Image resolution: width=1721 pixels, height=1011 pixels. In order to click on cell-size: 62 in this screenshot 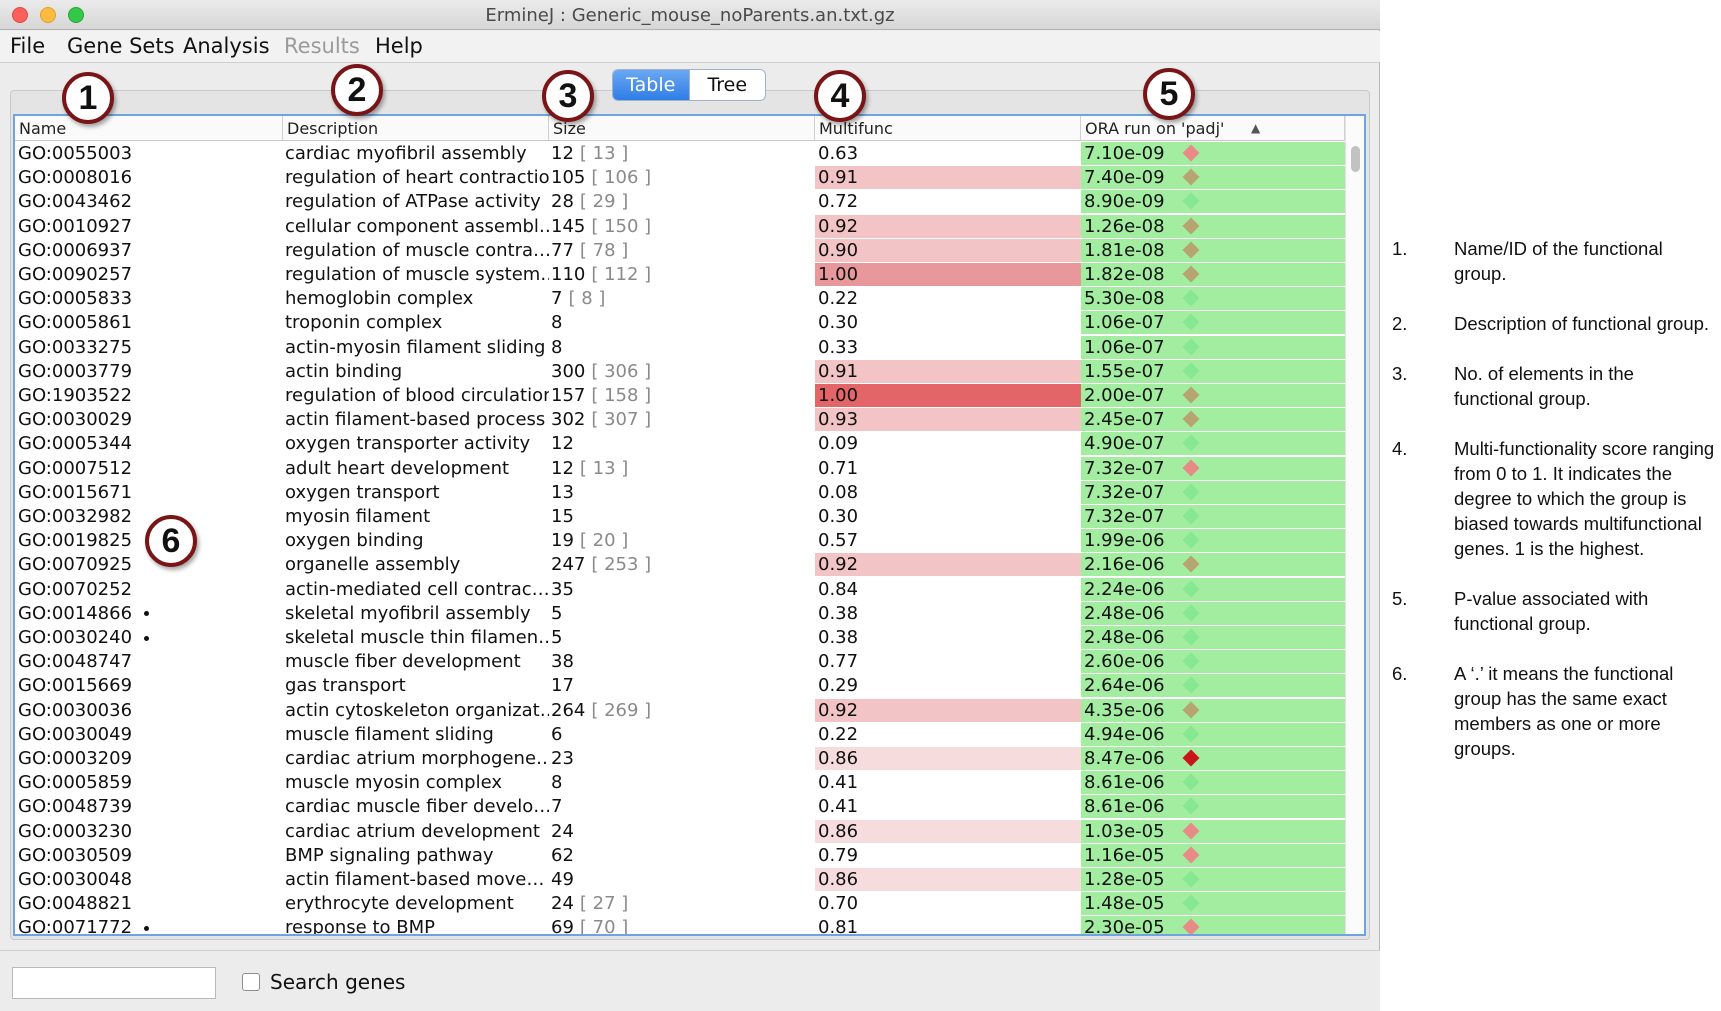, I will do `click(682, 855)`.